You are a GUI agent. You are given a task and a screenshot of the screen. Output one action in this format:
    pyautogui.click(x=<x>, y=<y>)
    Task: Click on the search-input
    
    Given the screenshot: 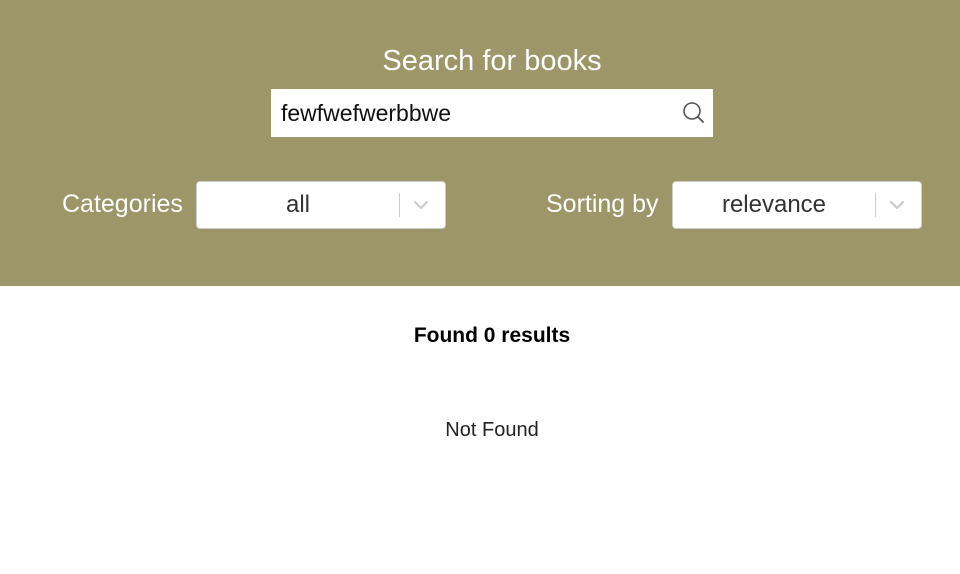 What is the action you would take?
    pyautogui.click(x=471, y=113)
    